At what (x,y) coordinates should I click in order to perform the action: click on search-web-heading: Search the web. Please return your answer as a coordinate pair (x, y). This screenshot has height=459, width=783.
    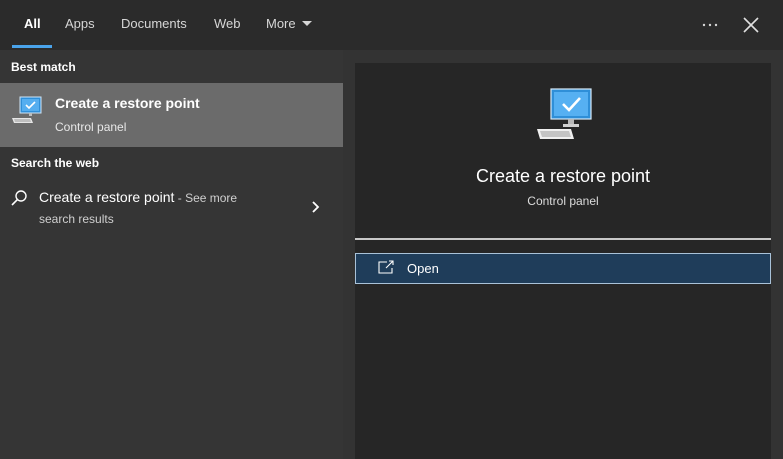
    Looking at the image, I should click on (55, 163).